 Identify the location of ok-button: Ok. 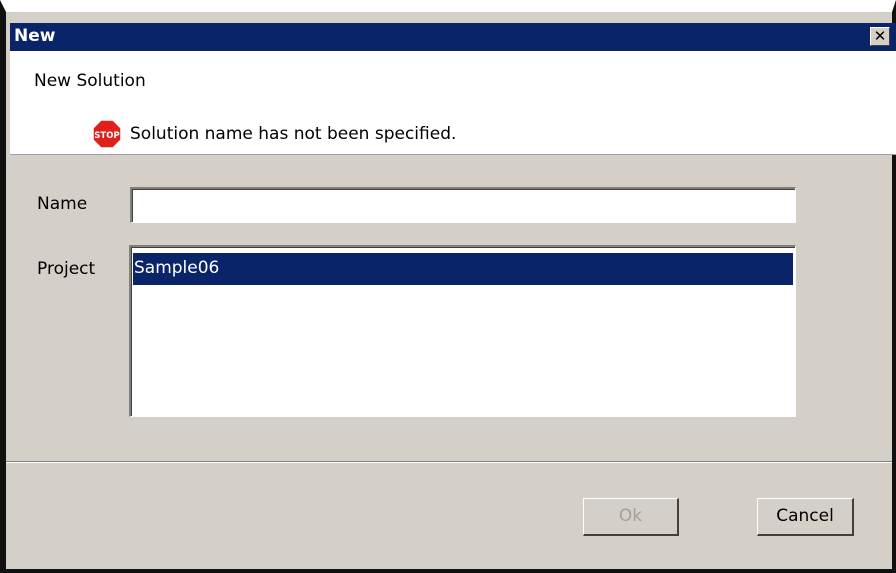
(631, 517).